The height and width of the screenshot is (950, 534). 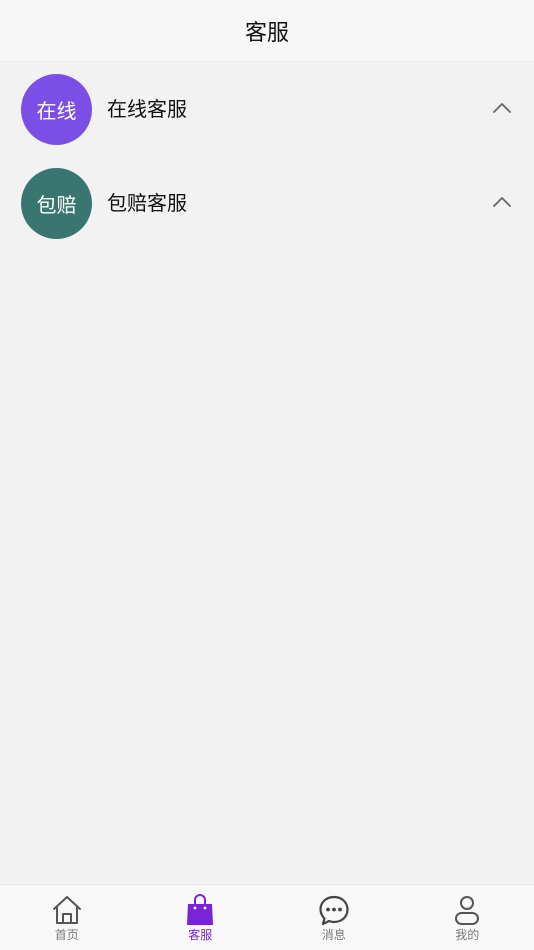 What do you see at coordinates (66, 910) in the screenshot?
I see `home-icon` at bounding box center [66, 910].